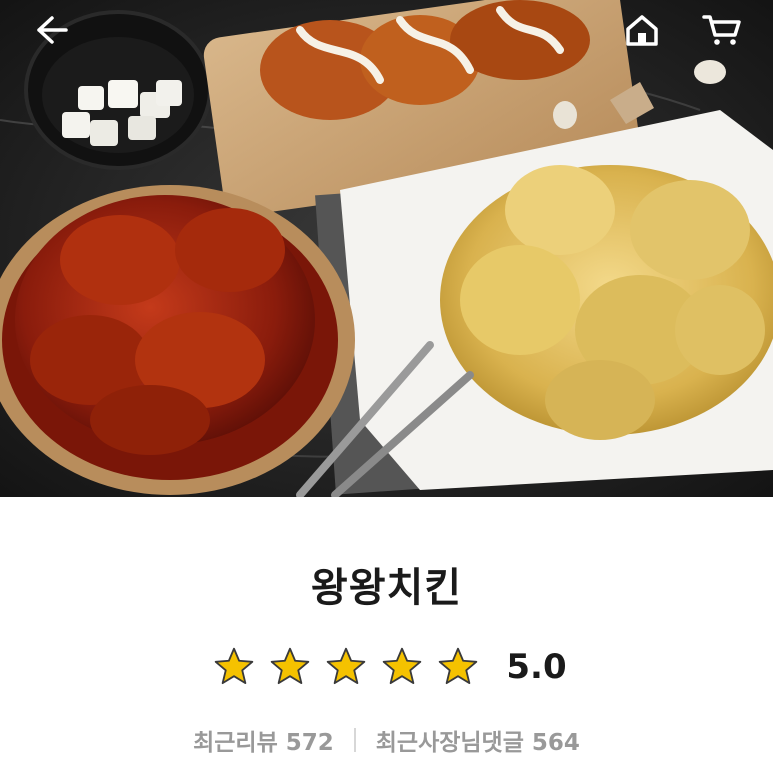  Describe the element at coordinates (309, 743) in the screenshot. I see `recent-reviews-count: 572` at that location.